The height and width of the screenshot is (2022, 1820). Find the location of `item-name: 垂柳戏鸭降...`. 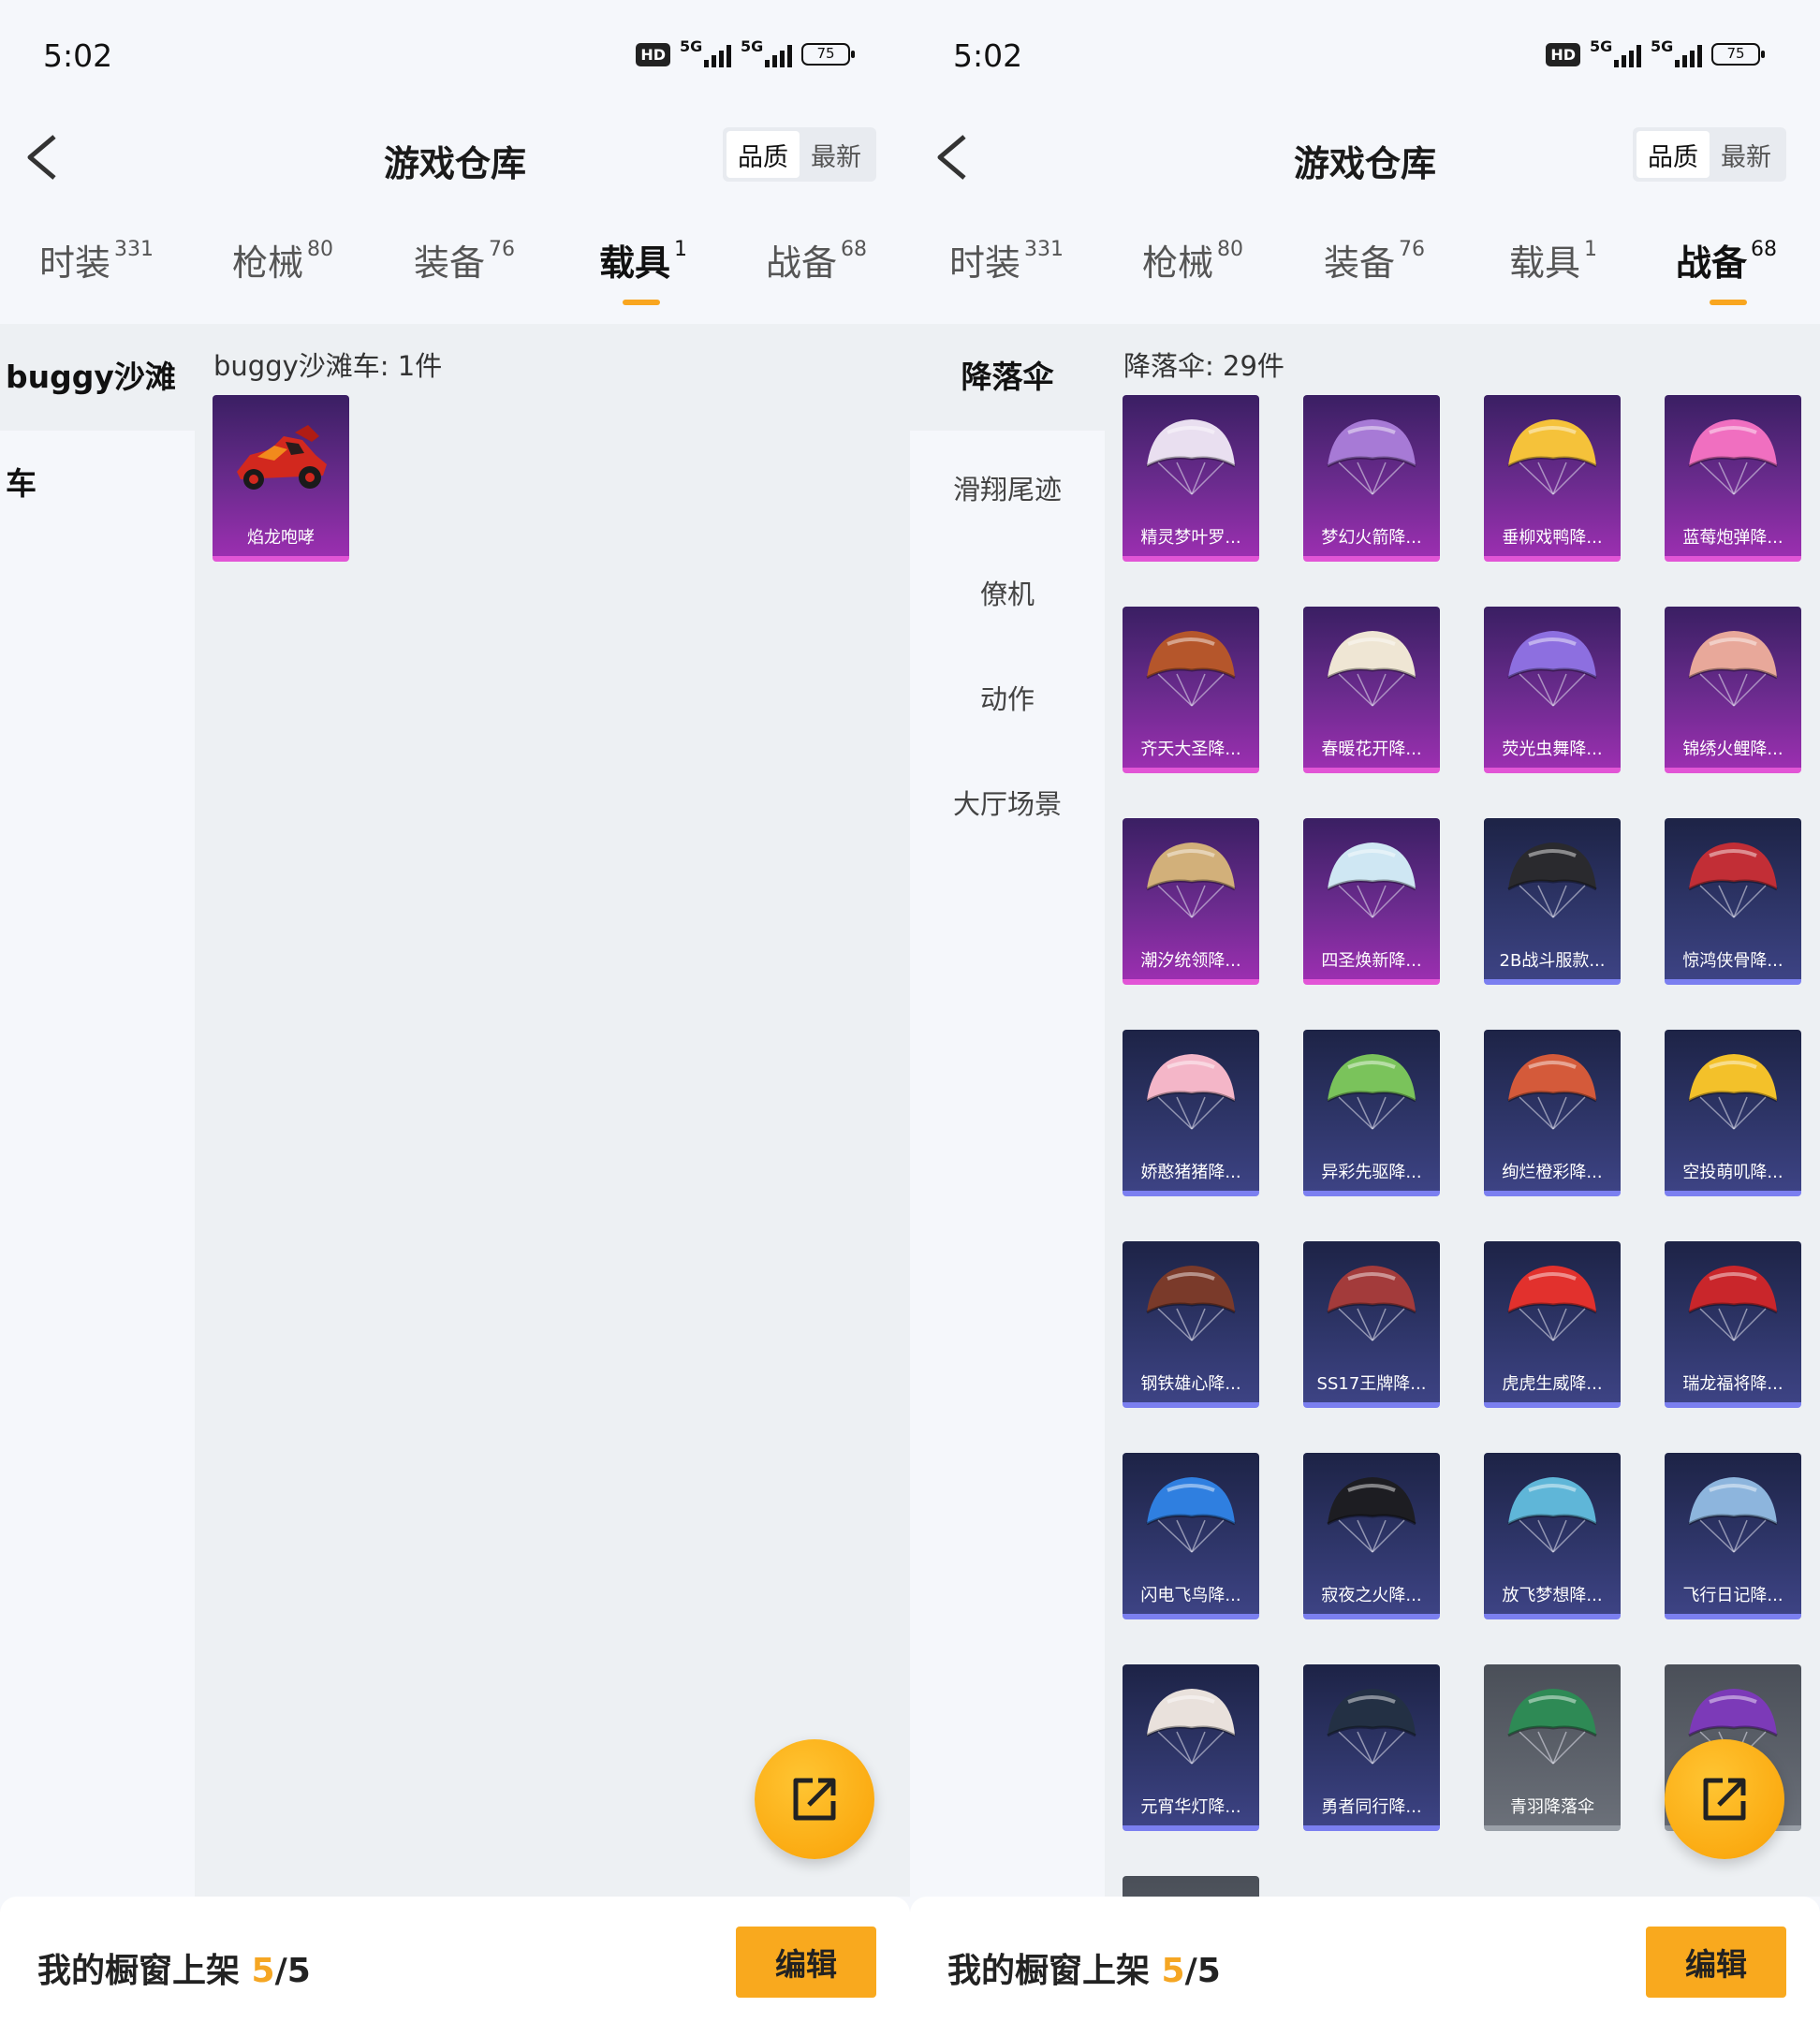

item-name: 垂柳戏鸭降... is located at coordinates (1552, 538).